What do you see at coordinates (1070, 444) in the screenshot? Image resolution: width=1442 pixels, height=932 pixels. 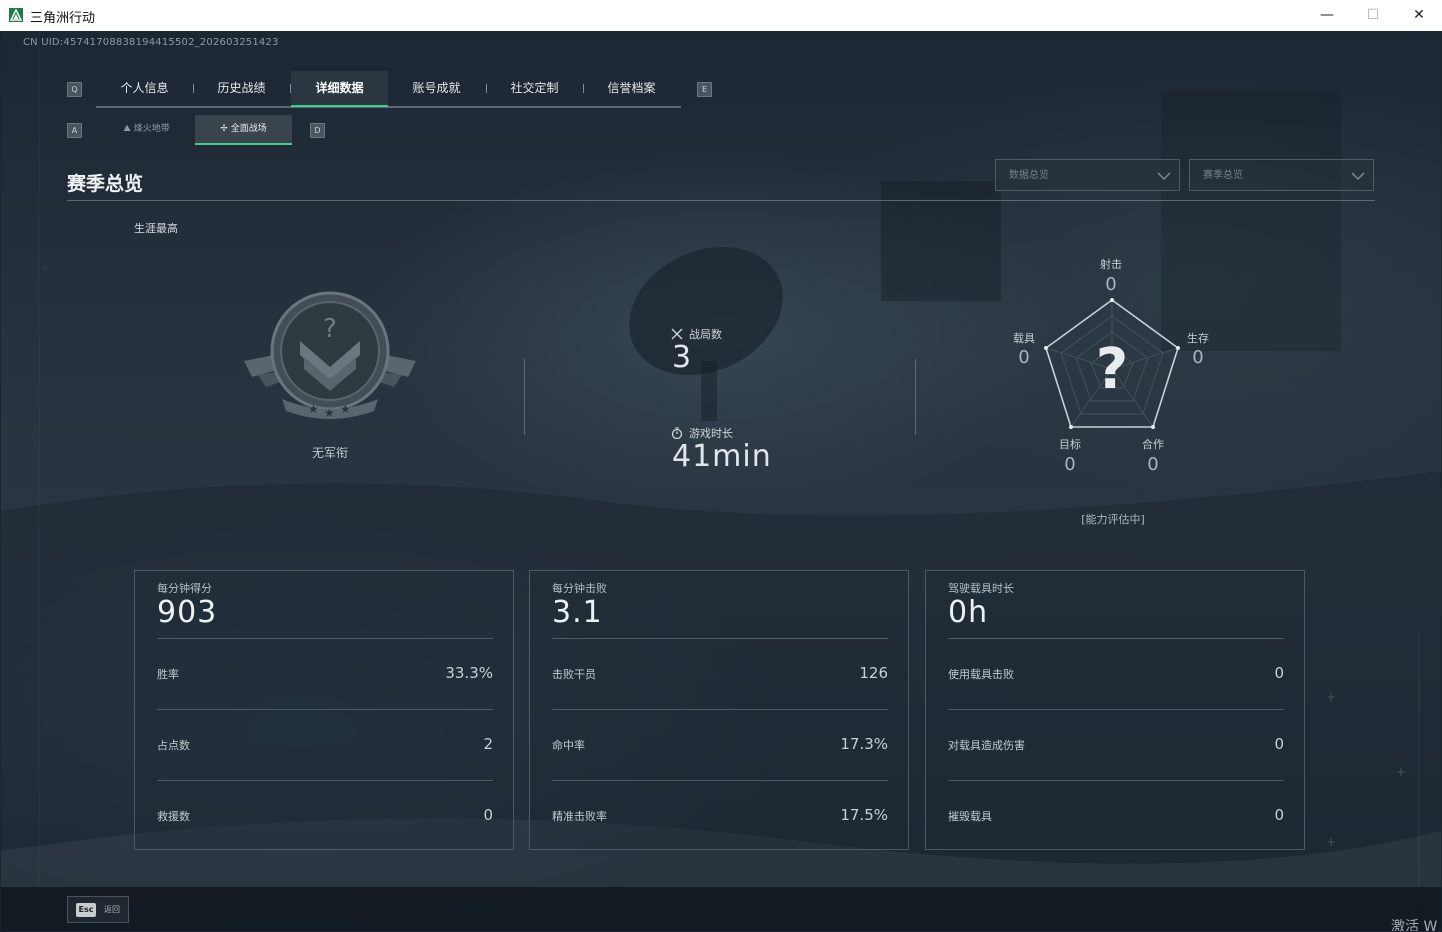 I see `radar-label-objective: 目标` at bounding box center [1070, 444].